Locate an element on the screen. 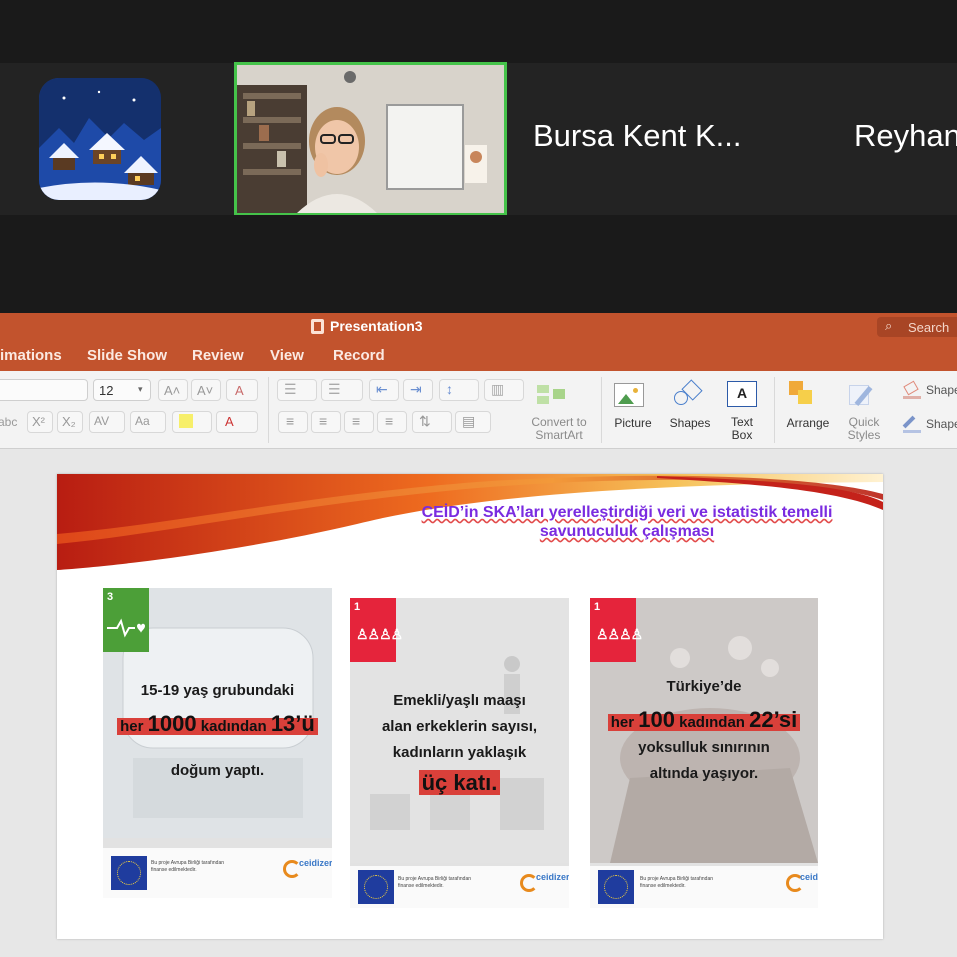 Image resolution: width=957 pixels, height=957 pixels. font-size-value: 12 is located at coordinates (106, 390).